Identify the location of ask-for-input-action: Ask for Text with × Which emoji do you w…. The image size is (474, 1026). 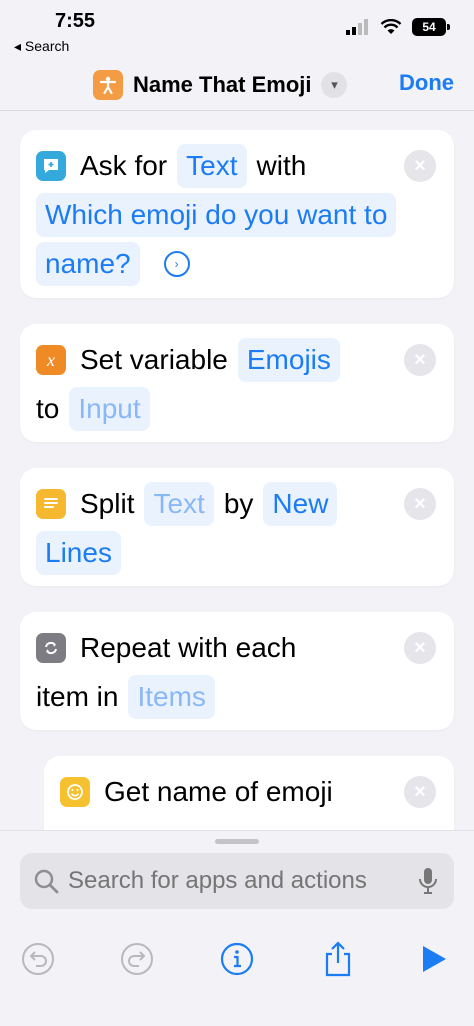
(237, 214).